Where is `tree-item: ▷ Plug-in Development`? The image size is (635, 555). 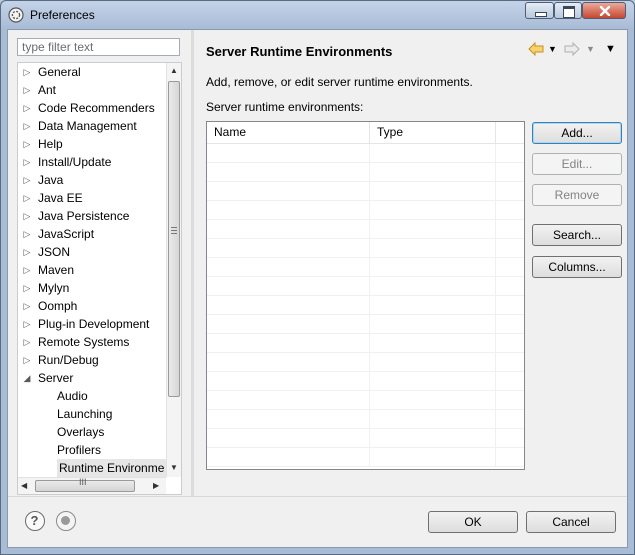 tree-item: ▷ Plug-in Development is located at coordinates (91, 324).